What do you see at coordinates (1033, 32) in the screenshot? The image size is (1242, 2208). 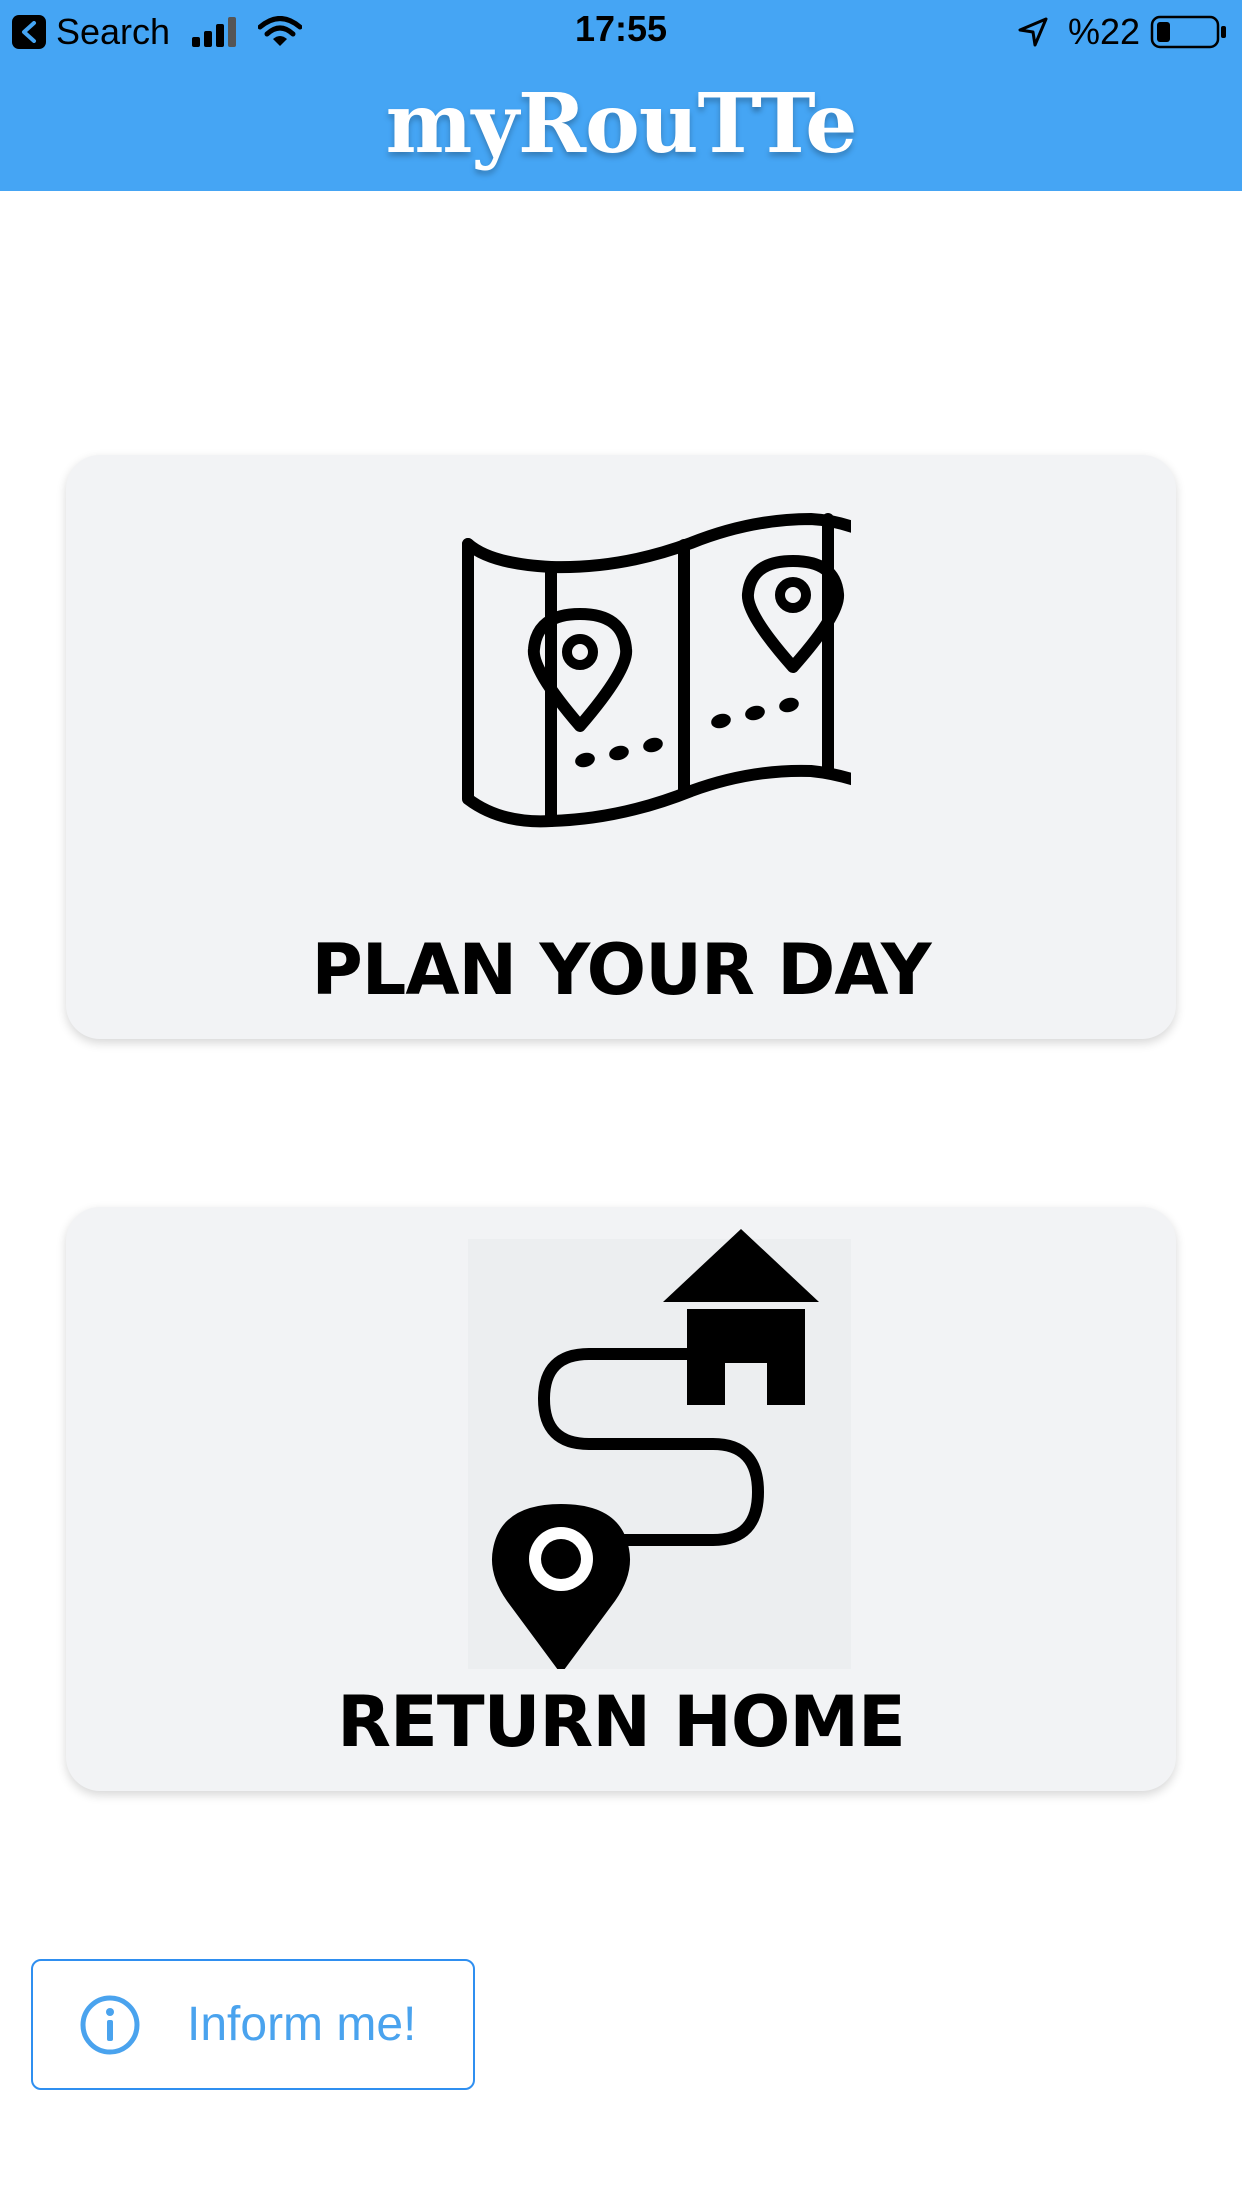 I see `location-arrow-icon` at bounding box center [1033, 32].